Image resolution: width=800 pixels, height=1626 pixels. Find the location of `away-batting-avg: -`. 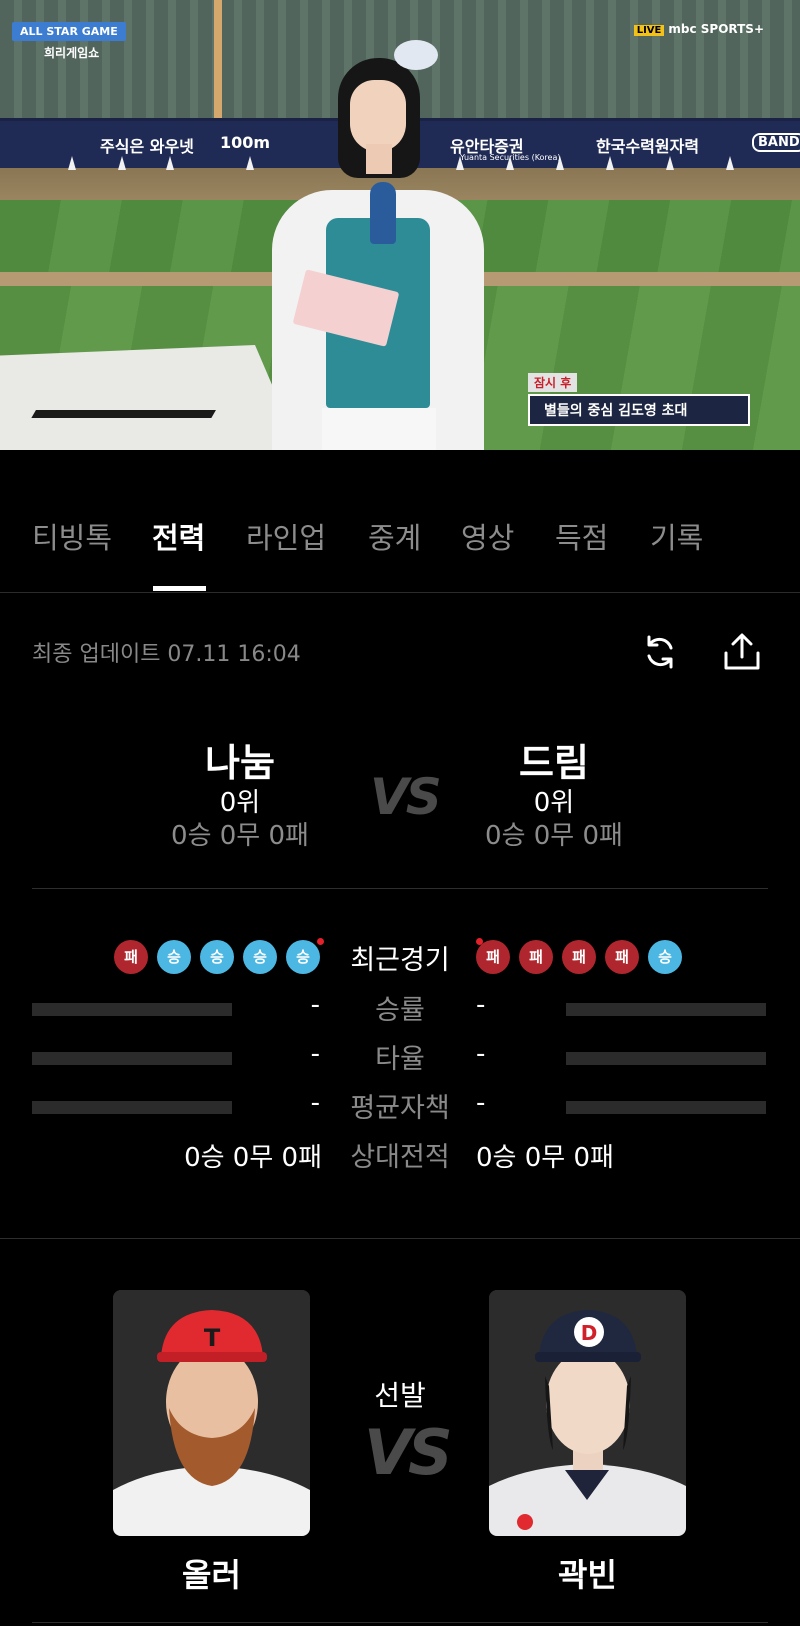

away-batting-avg: - is located at coordinates (481, 1054).